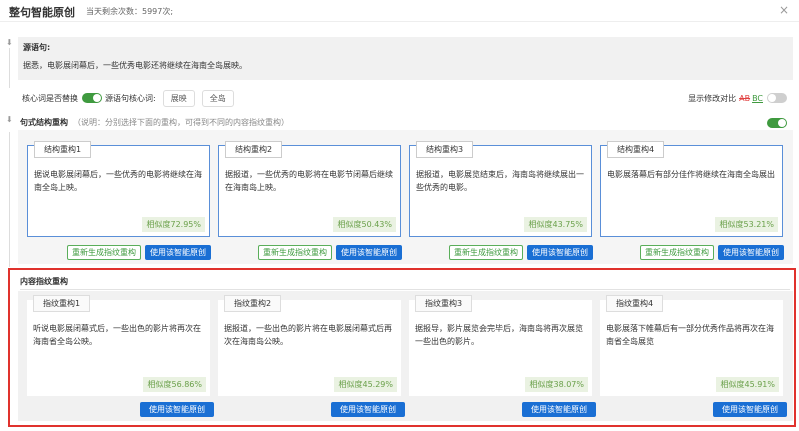 The height and width of the screenshot is (431, 799). I want to click on card-tab: 结构重构4, so click(636, 149).